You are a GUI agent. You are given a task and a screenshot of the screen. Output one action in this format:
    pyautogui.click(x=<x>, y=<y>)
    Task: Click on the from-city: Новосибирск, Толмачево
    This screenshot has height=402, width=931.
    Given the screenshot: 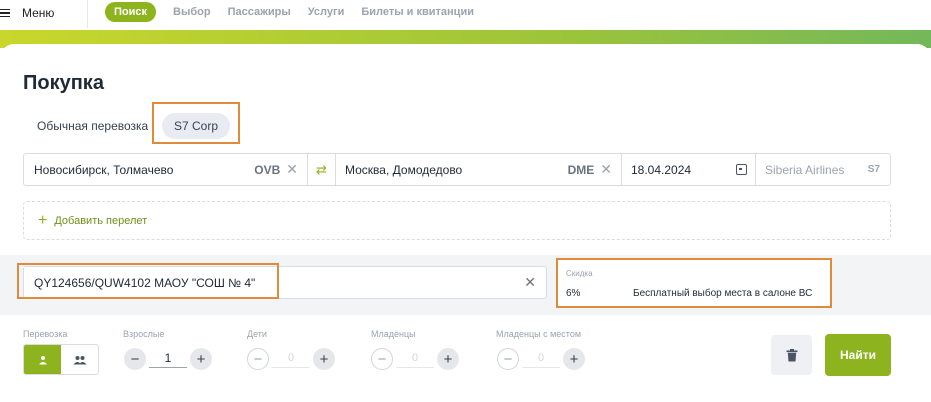 What is the action you would take?
    pyautogui.click(x=104, y=169)
    